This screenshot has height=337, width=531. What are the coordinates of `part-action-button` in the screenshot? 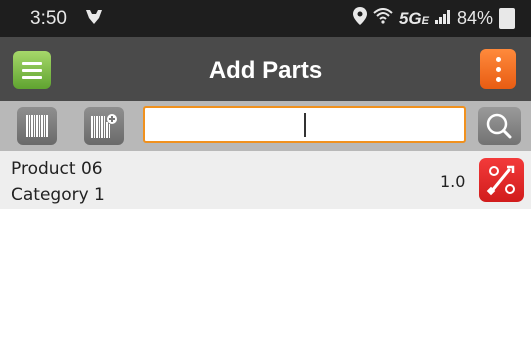 It's located at (501, 180).